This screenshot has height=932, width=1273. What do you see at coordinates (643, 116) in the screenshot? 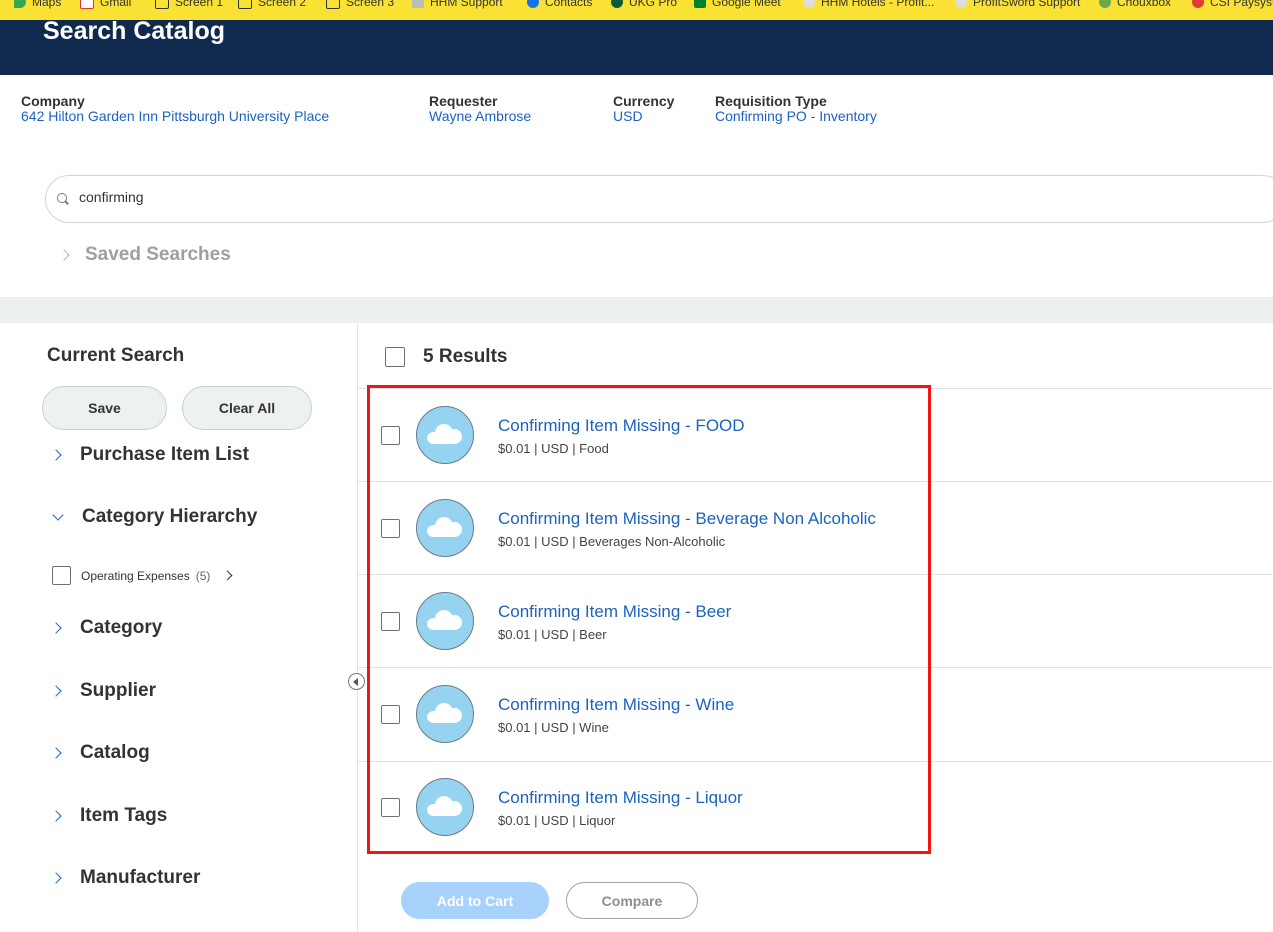
I see `currency-link: USD` at bounding box center [643, 116].